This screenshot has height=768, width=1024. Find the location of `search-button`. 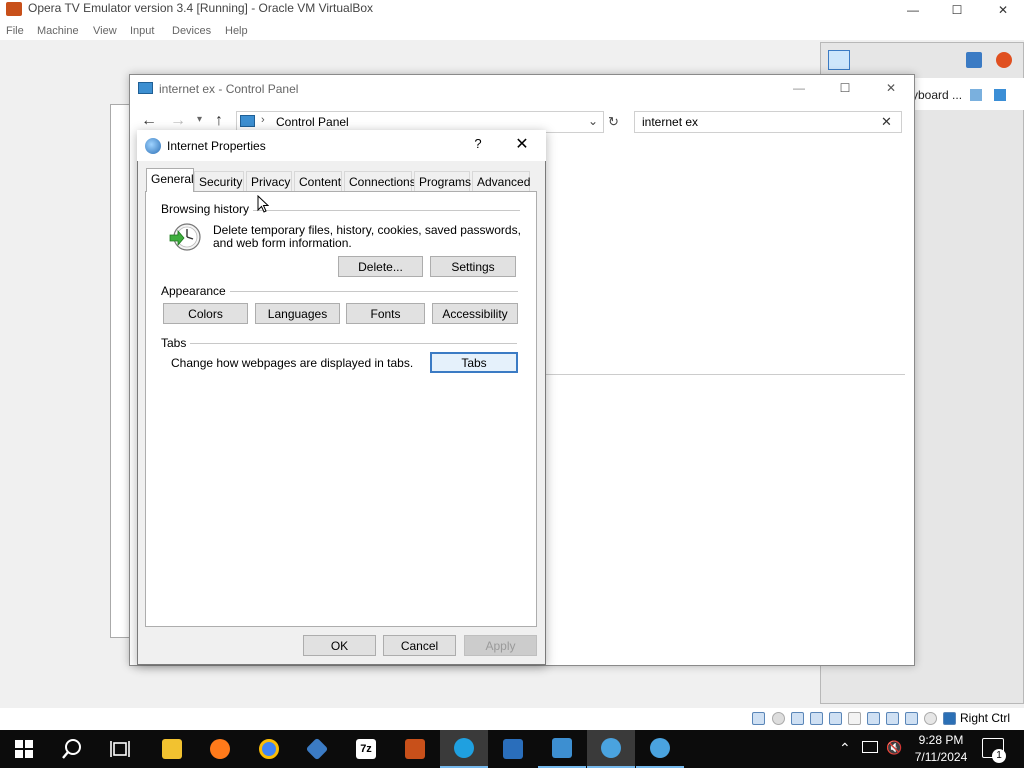

search-button is located at coordinates (72, 749).